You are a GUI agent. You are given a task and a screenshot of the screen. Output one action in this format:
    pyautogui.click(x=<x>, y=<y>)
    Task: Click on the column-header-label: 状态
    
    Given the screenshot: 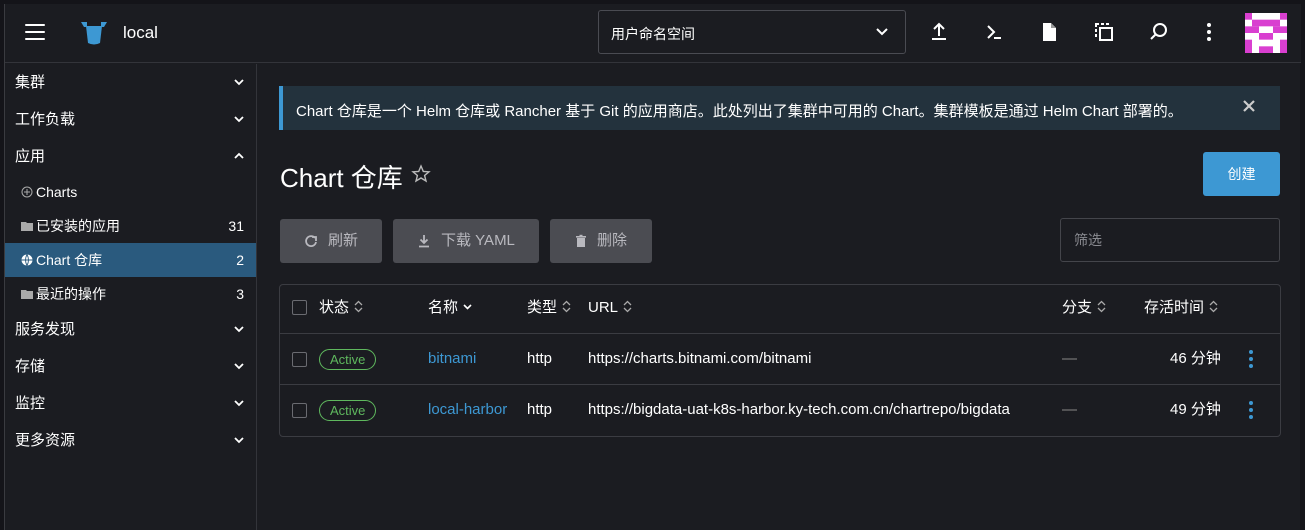 What is the action you would take?
    pyautogui.click(x=334, y=307)
    